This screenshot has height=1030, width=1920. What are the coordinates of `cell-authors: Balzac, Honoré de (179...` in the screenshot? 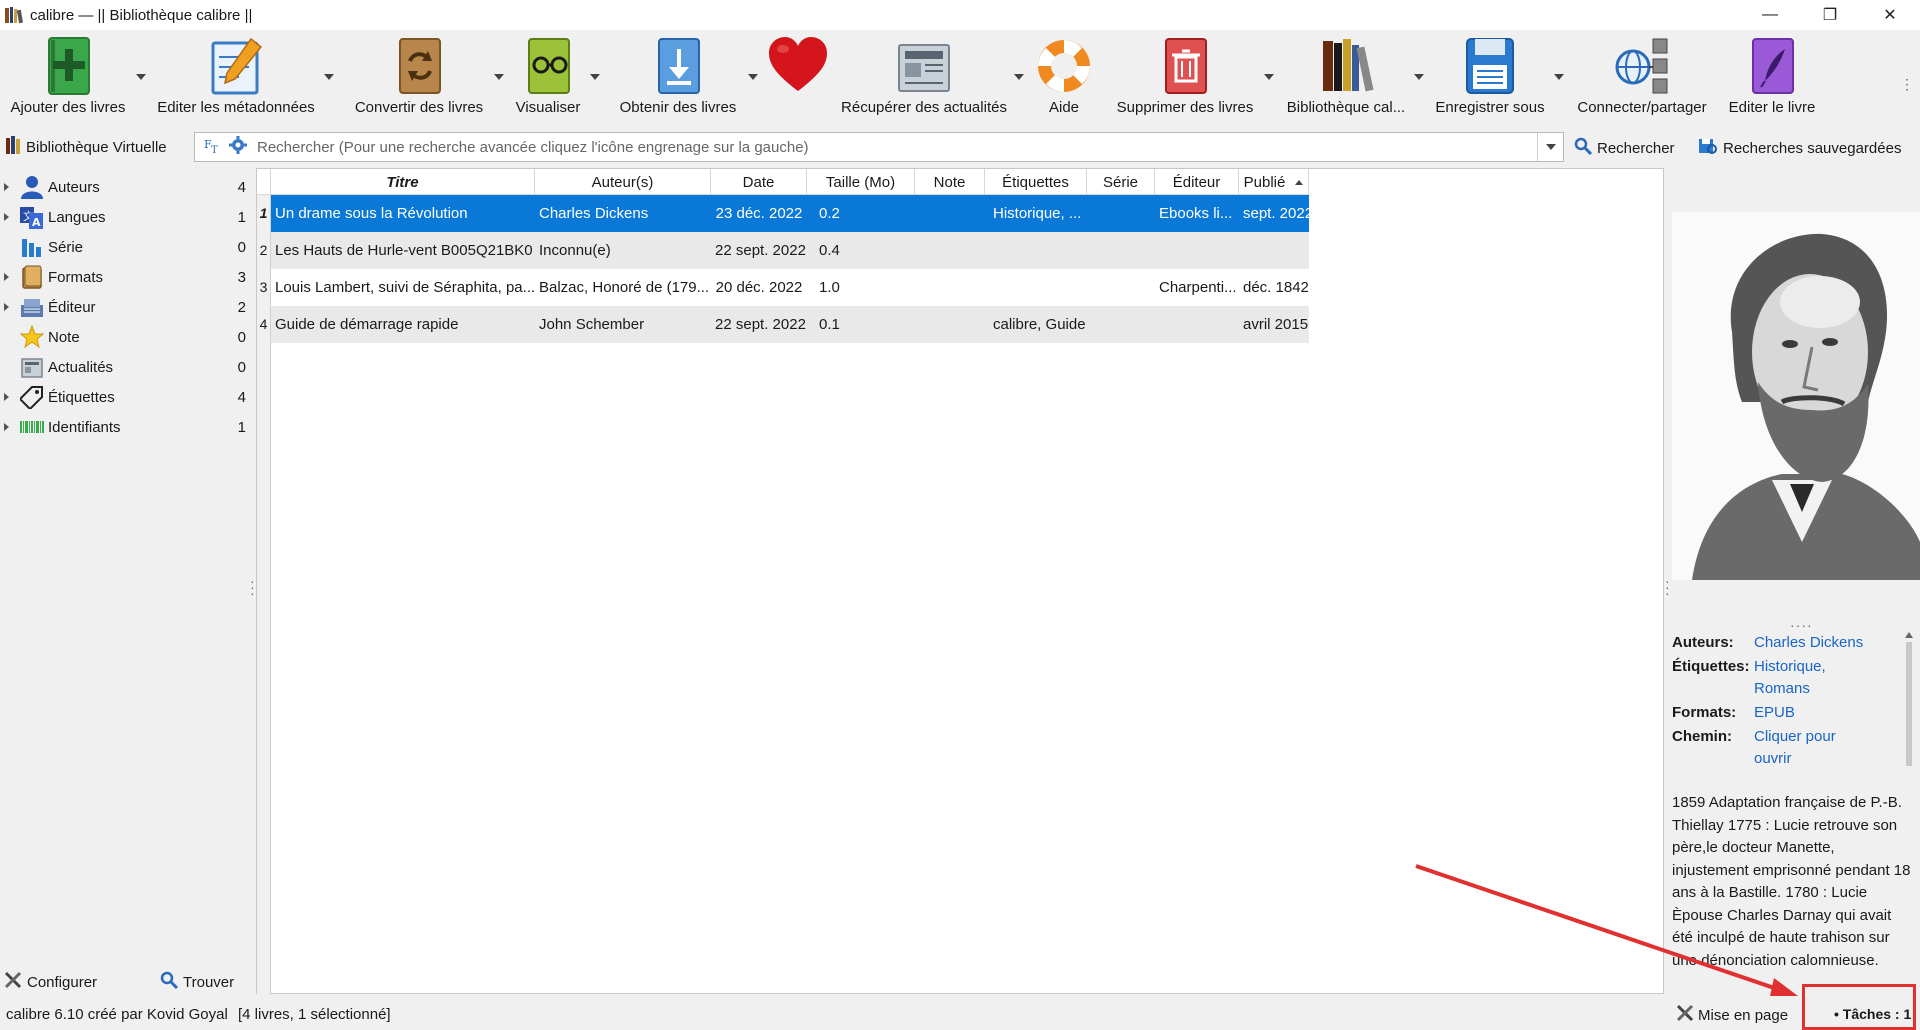 It's located at (623, 287).